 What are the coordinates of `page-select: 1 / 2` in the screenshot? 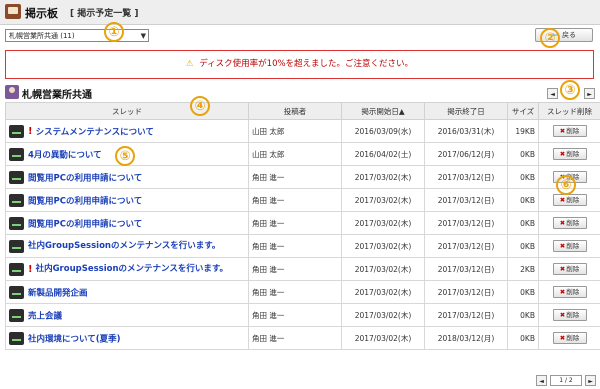 It's located at (566, 380).